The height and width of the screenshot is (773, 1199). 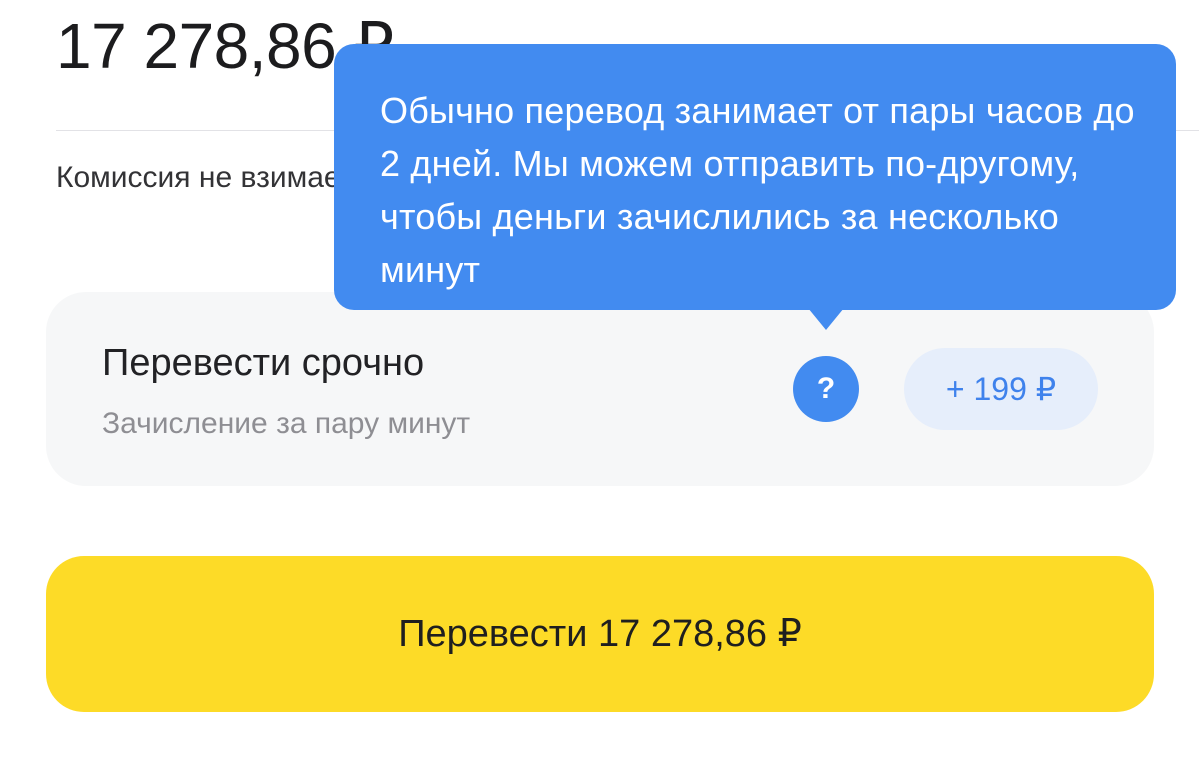 What do you see at coordinates (286, 423) in the screenshot?
I see `urgent-transfer-subtitle: Зачисление за пару минут` at bounding box center [286, 423].